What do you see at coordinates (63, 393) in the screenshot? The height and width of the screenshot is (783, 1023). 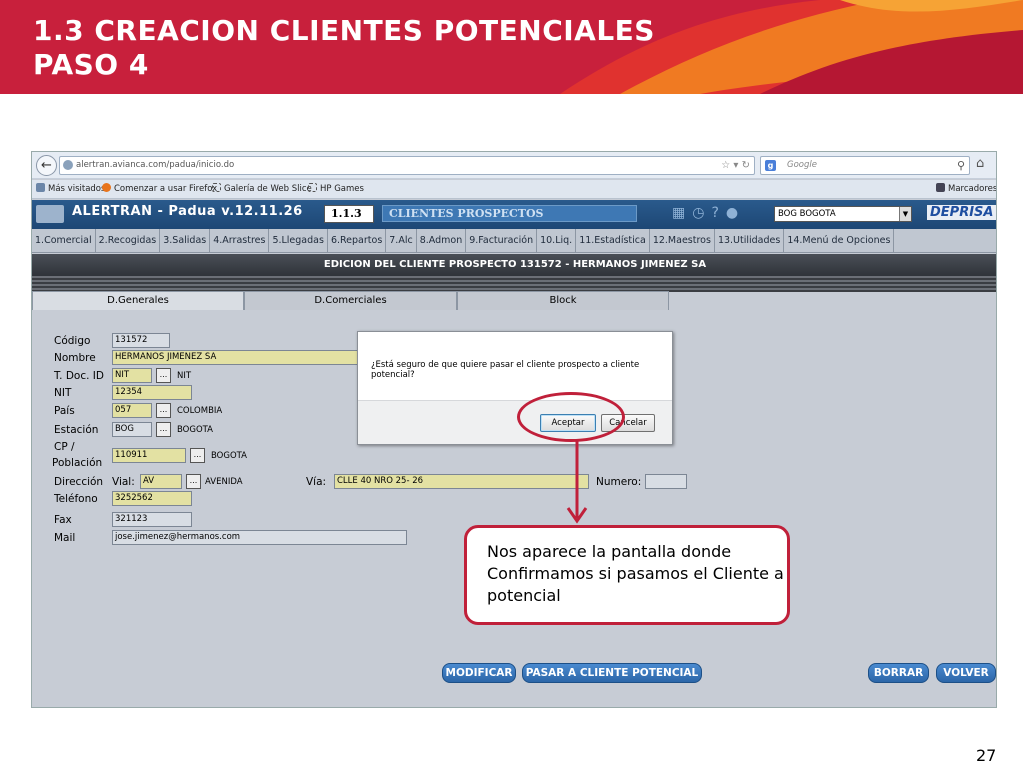 I see `label-nit: NIT` at bounding box center [63, 393].